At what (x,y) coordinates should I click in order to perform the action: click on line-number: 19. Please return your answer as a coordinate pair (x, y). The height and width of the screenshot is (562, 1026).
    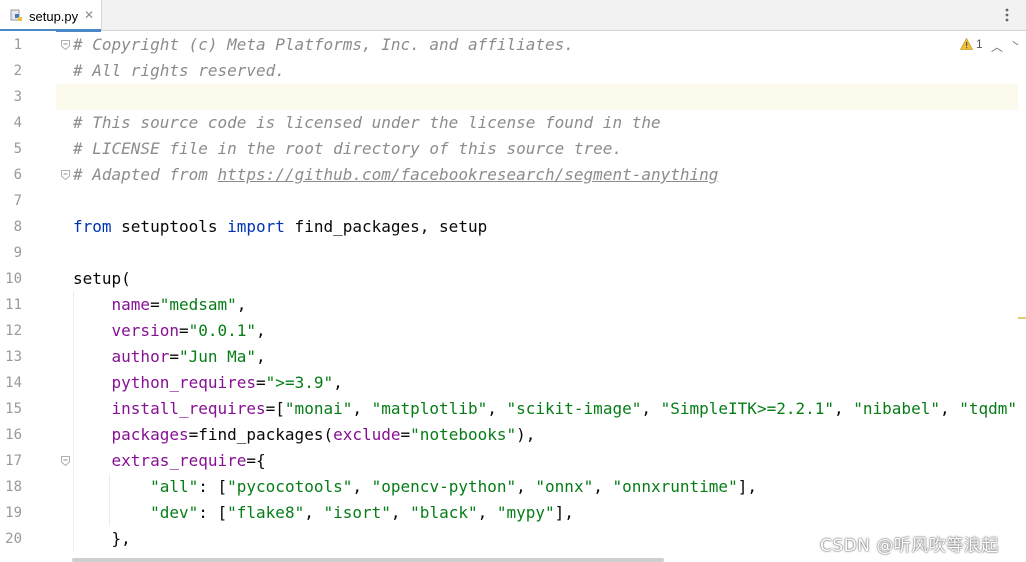
    Looking at the image, I should click on (13, 513).